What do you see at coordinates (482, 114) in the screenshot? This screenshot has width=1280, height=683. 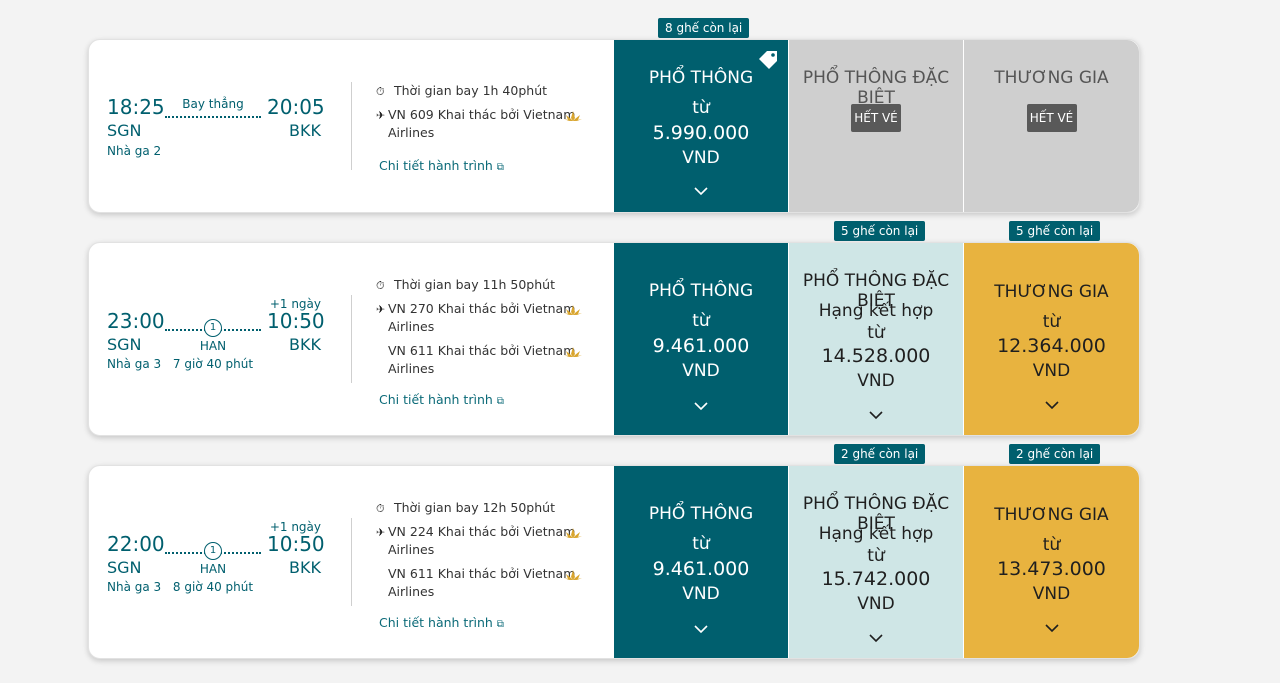 I see `segment-flight: VN 609 Khai thác bởi Vietnam` at bounding box center [482, 114].